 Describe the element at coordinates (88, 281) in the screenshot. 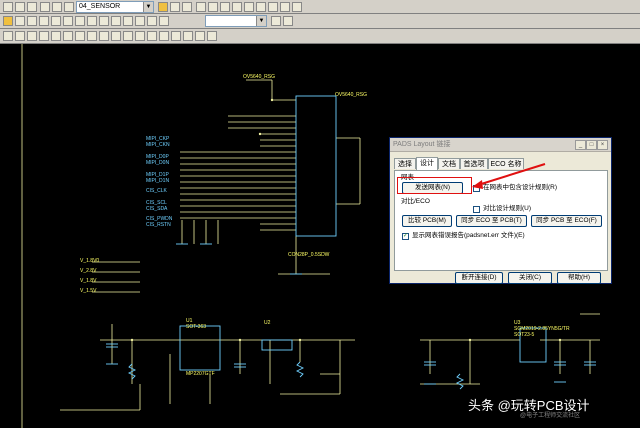

I see `power-label: V_1.8V` at that location.